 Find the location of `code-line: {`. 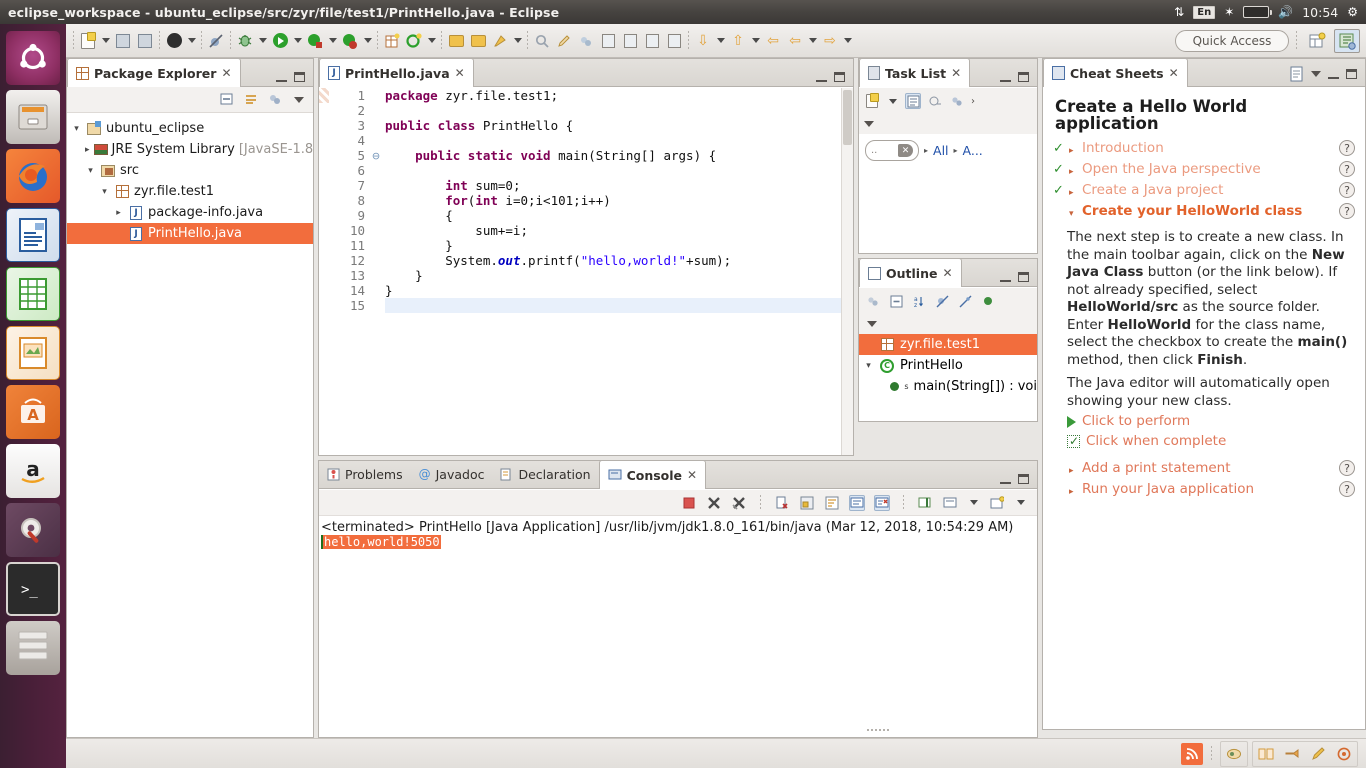

code-line: { is located at coordinates (619, 215).